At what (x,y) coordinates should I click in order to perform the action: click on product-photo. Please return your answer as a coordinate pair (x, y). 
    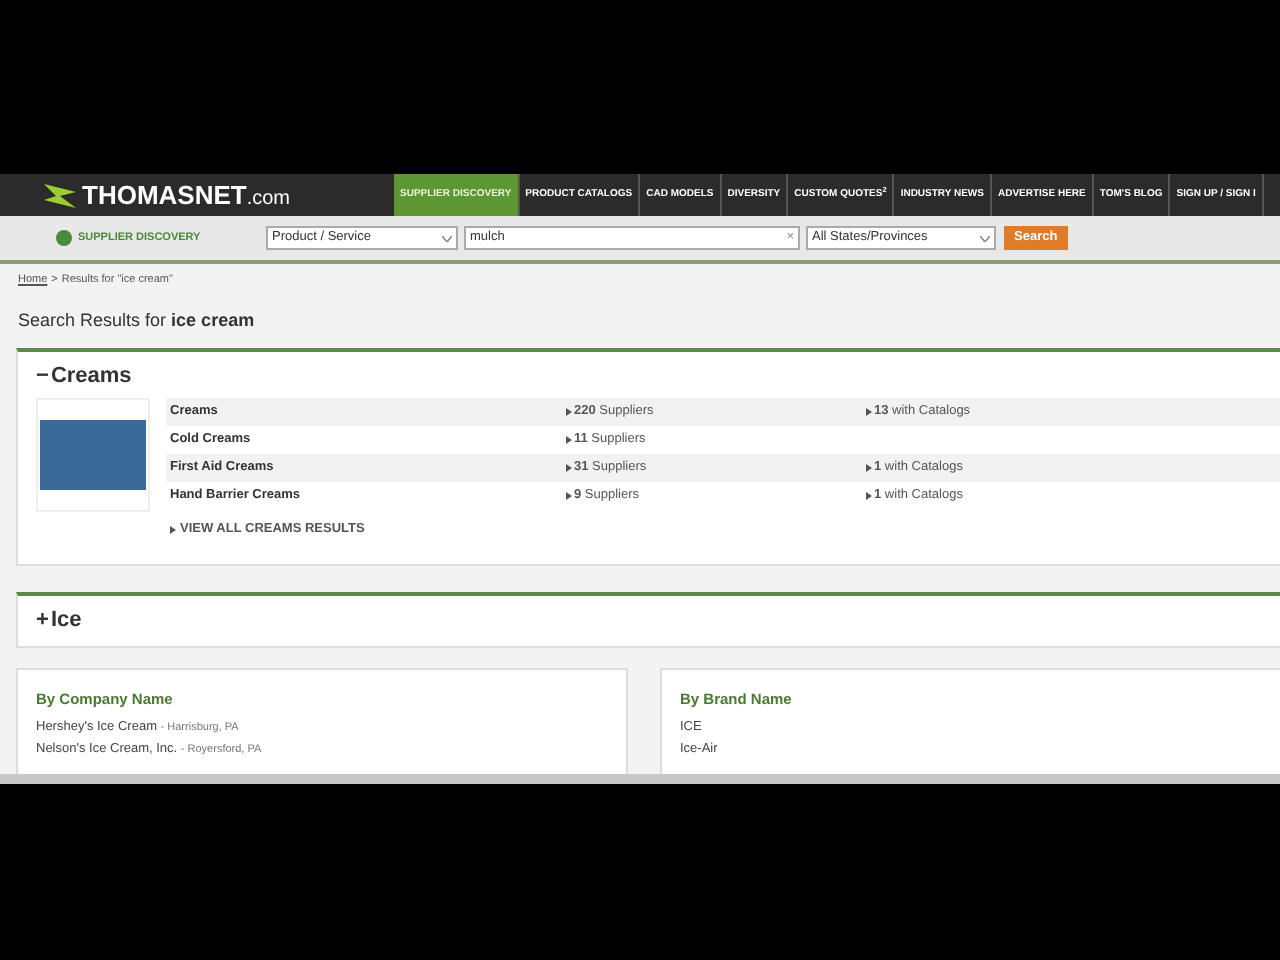
    Looking at the image, I should click on (93, 455).